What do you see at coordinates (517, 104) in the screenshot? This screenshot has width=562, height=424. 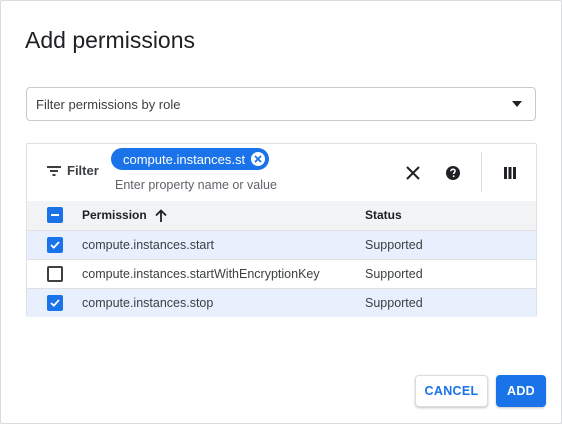 I see `arrow-drop-down-icon` at bounding box center [517, 104].